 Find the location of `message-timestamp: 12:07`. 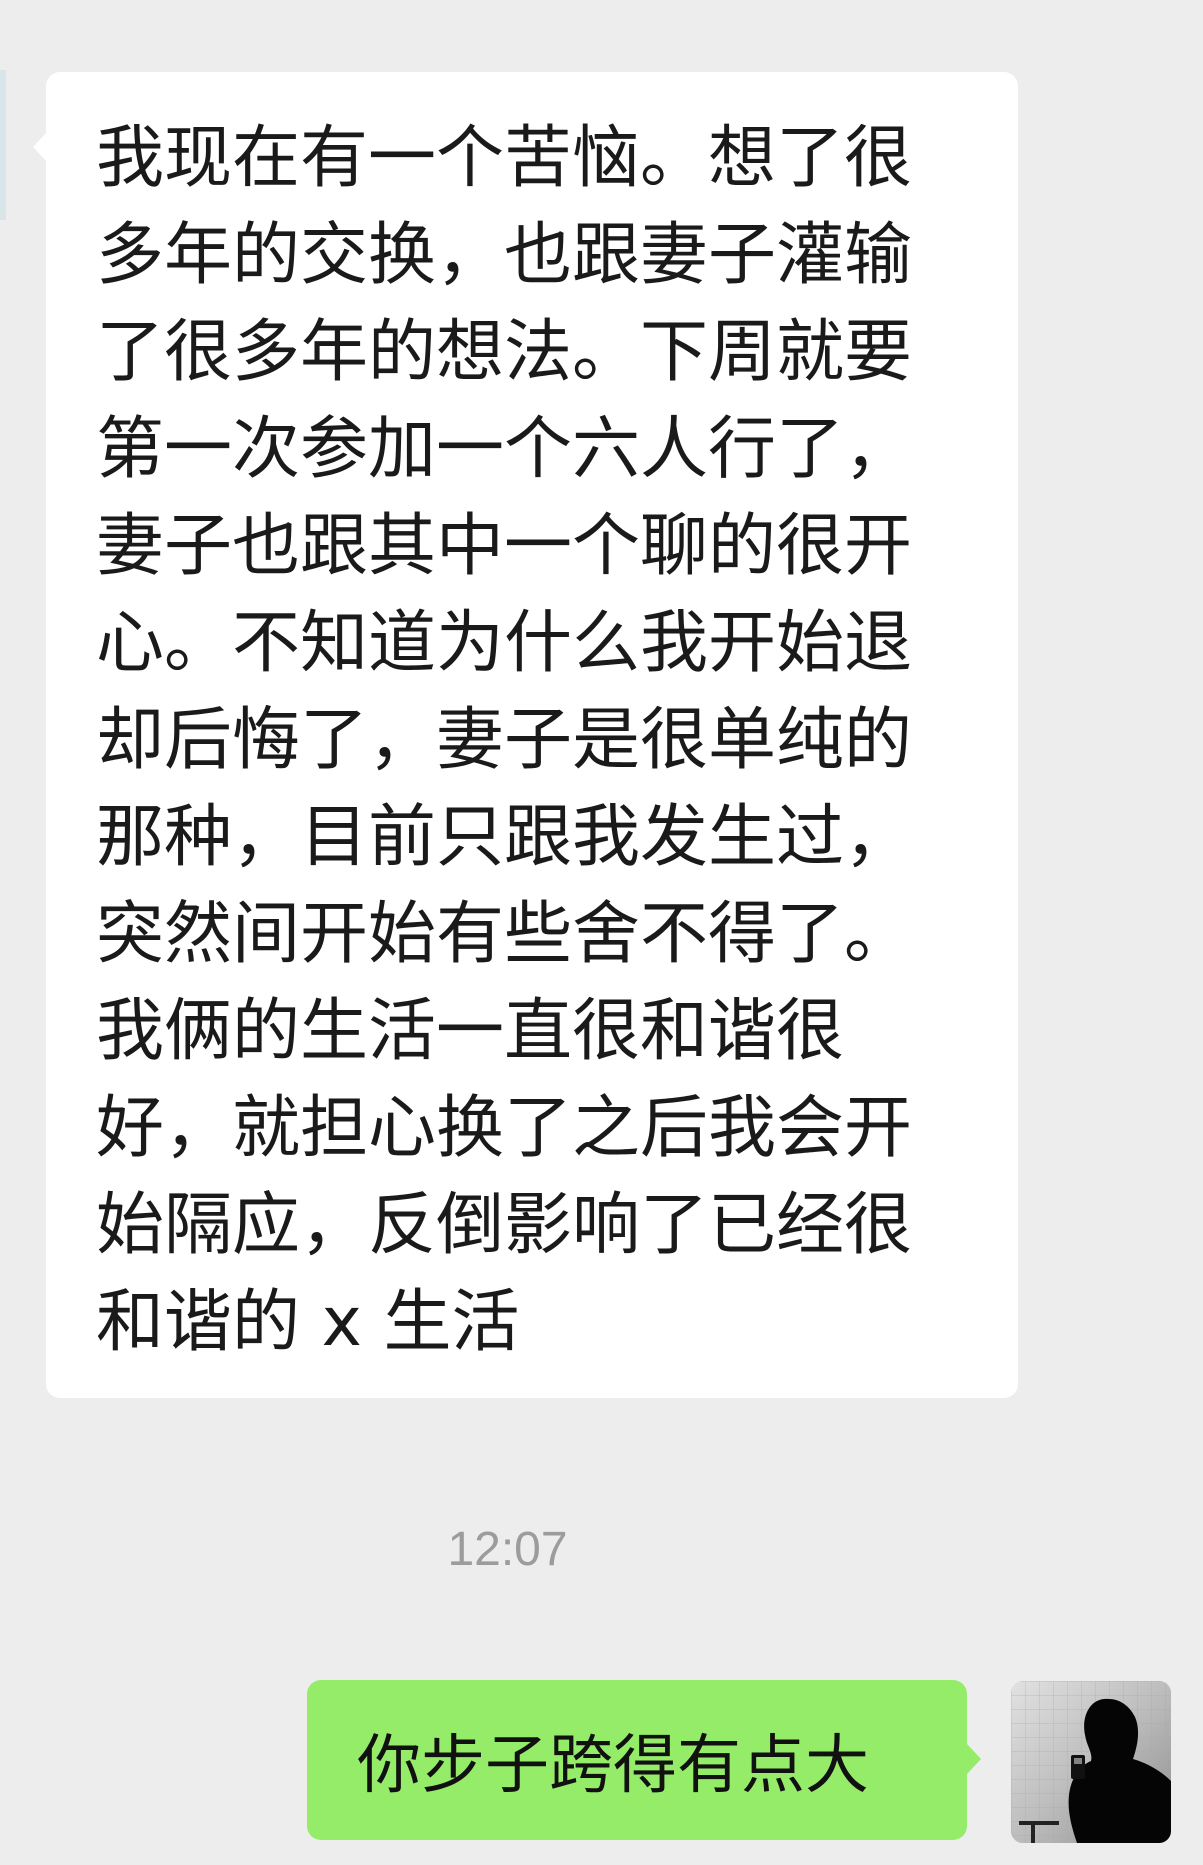

message-timestamp: 12:07 is located at coordinates (507, 1549).